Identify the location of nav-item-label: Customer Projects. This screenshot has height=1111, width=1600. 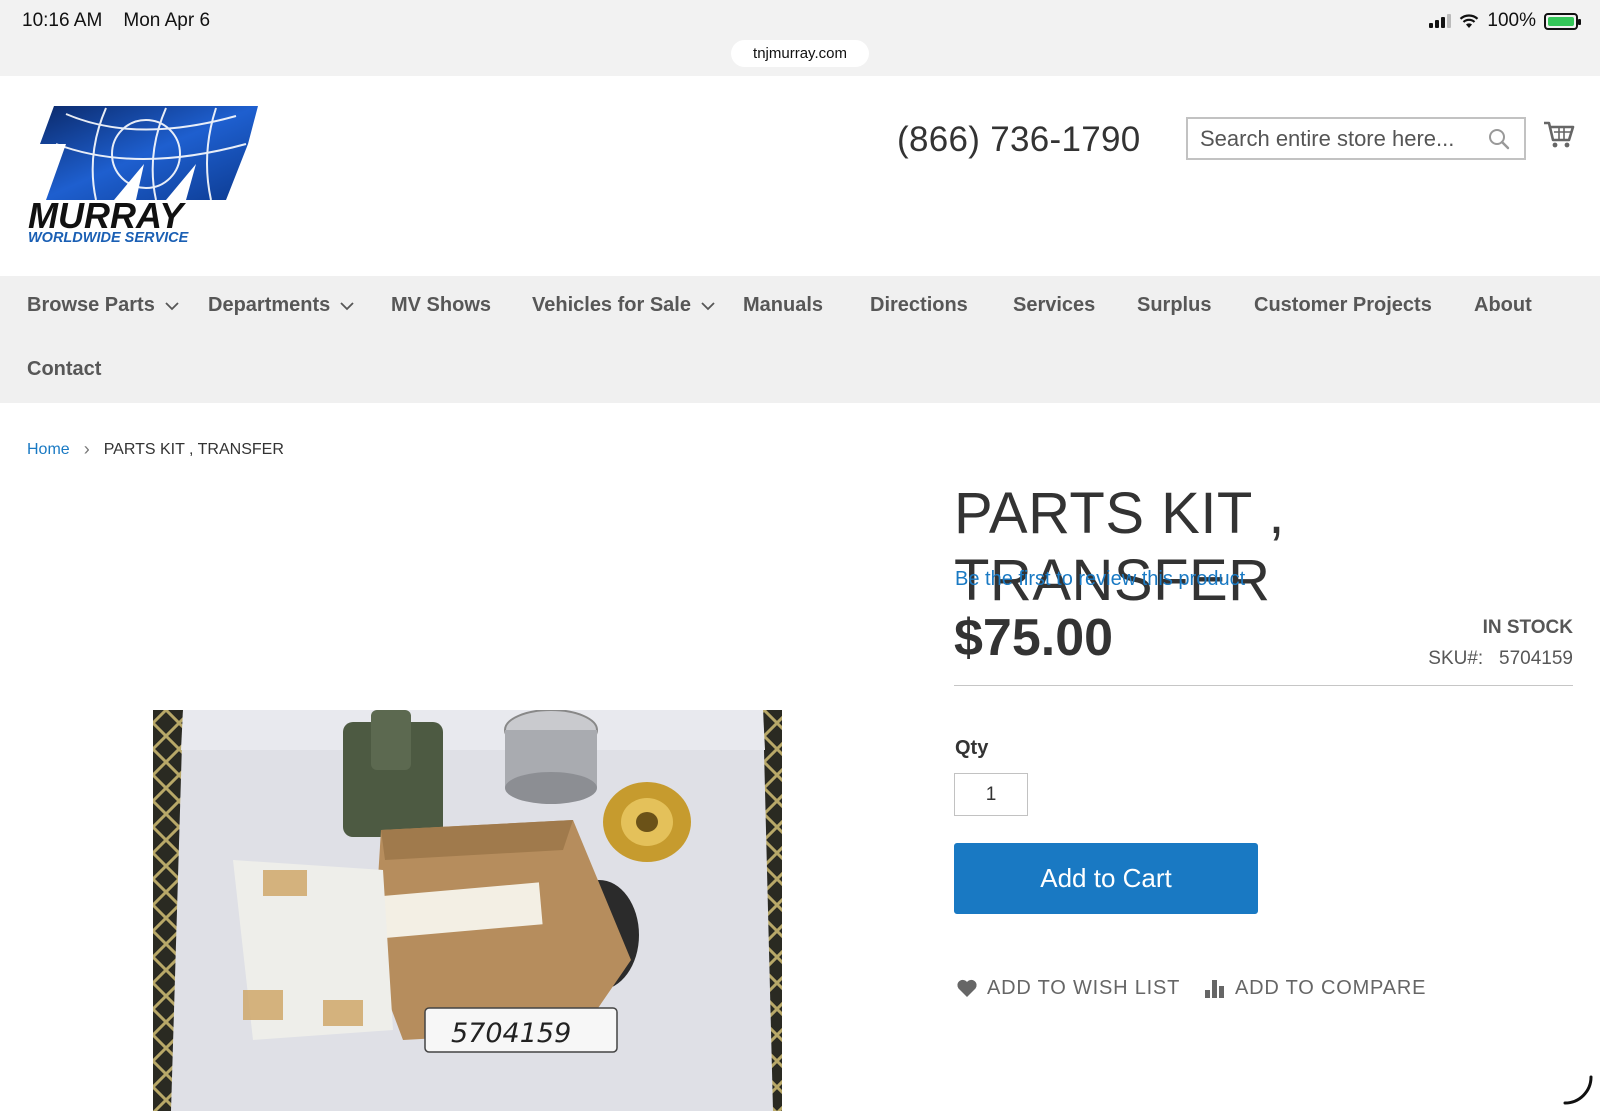
(1343, 305).